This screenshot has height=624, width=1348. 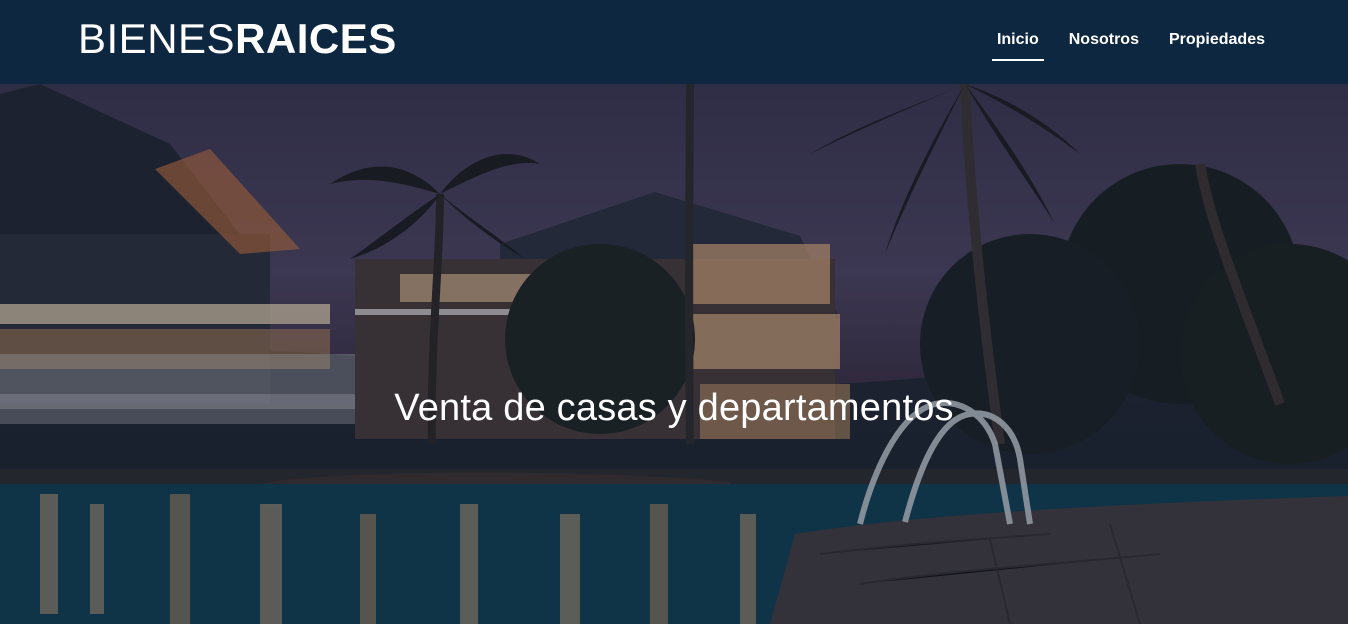 I want to click on nav-link-propiedades: Propiedades, so click(x=1217, y=42).